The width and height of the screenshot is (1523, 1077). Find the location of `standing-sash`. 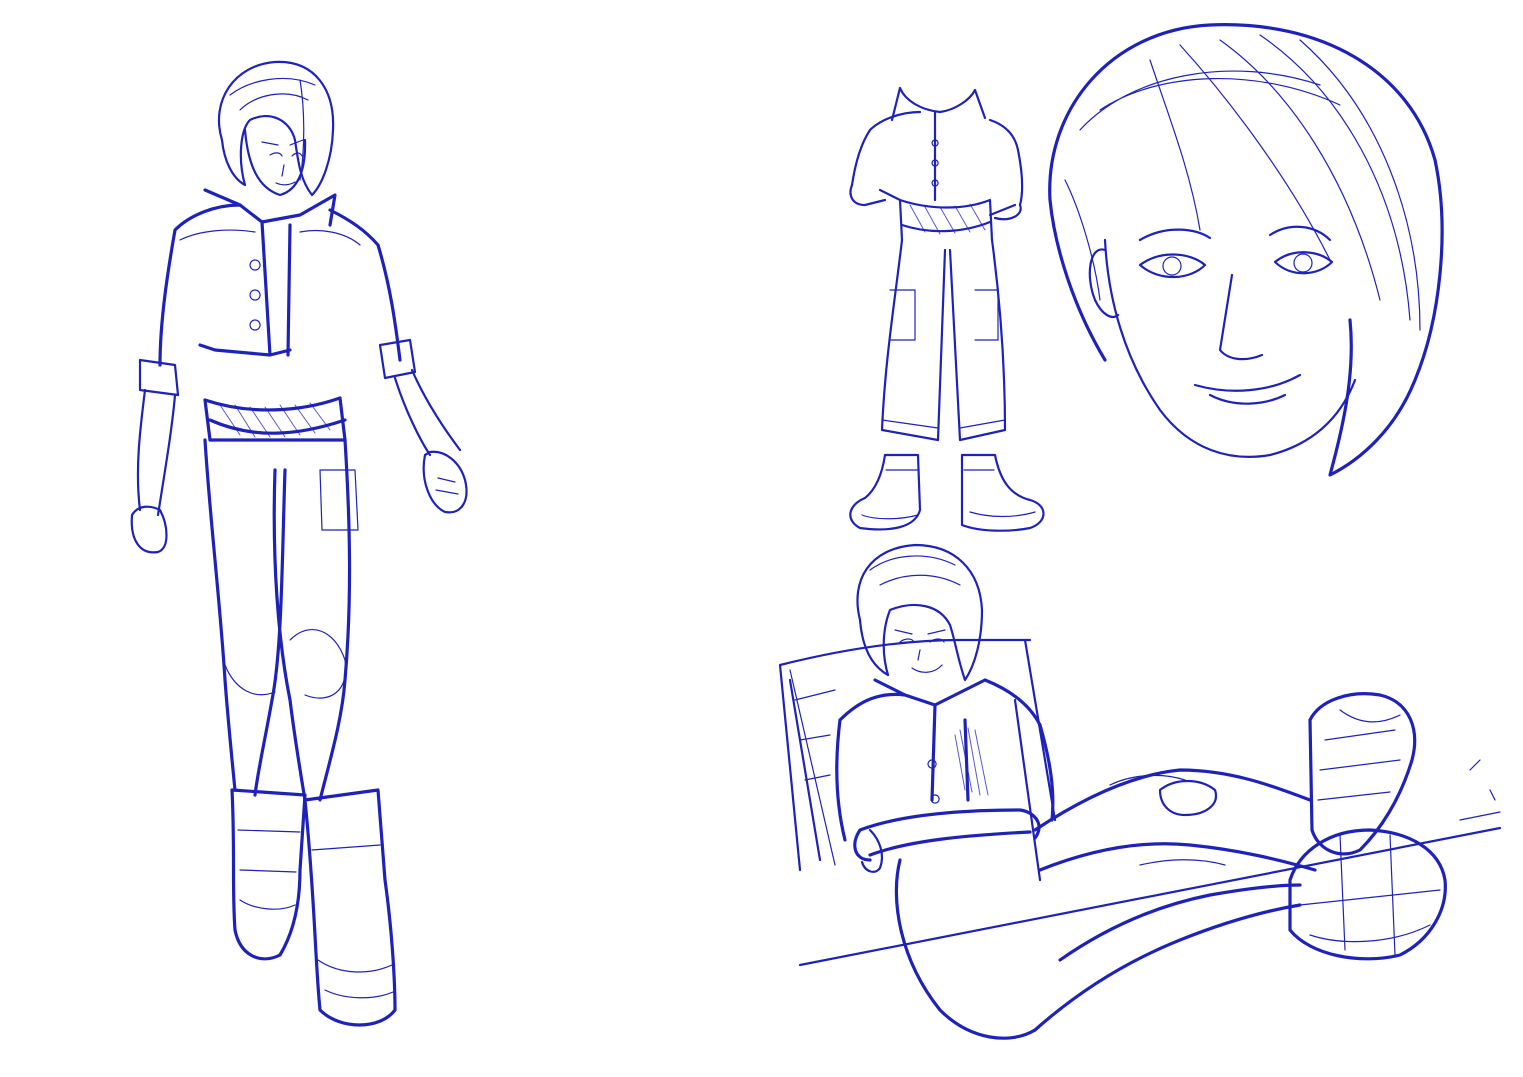

standing-sash is located at coordinates (275, 419).